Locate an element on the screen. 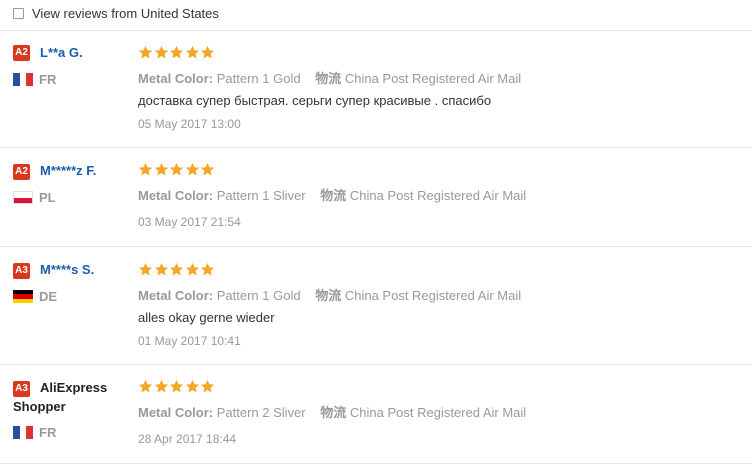 The height and width of the screenshot is (465, 752). review-date: 01 May 2017 10:41 is located at coordinates (189, 341).